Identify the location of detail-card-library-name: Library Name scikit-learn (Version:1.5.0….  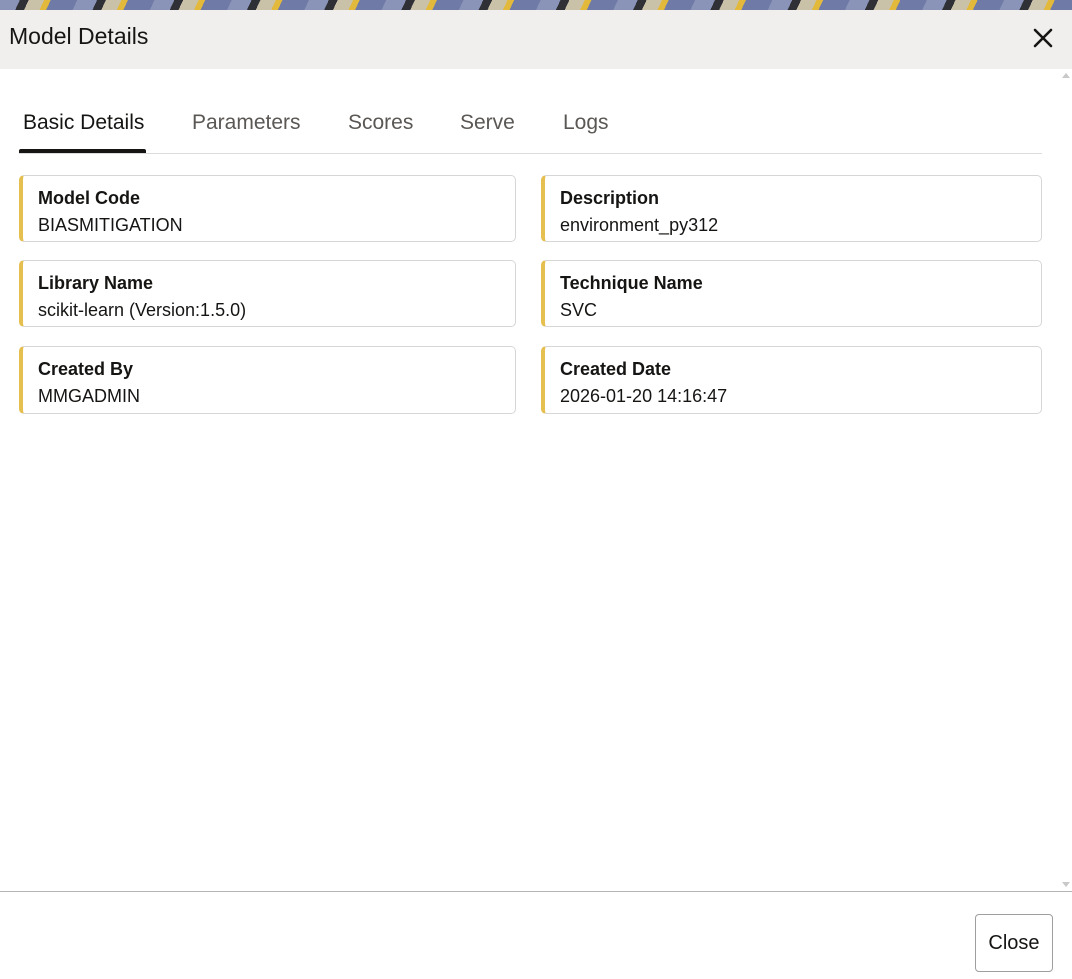
(267, 293).